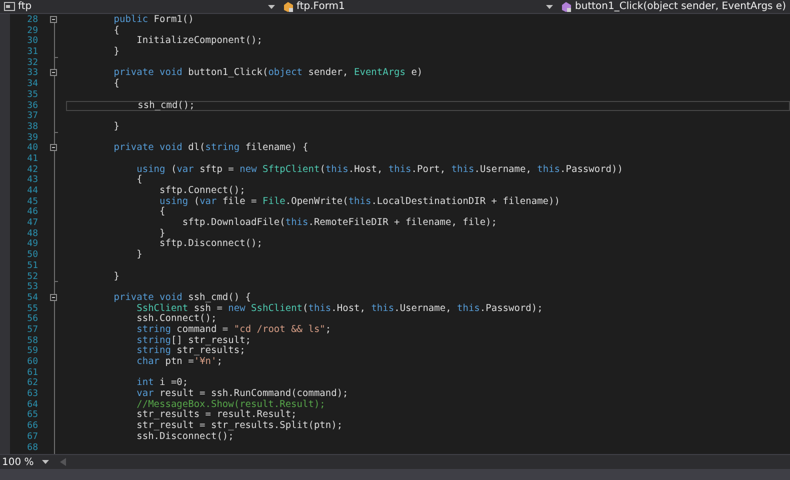 The height and width of the screenshot is (480, 790). I want to click on code-line: SshClient ssh = new SshClient(this.Host, this.Username, this.Password);, so click(340, 309).